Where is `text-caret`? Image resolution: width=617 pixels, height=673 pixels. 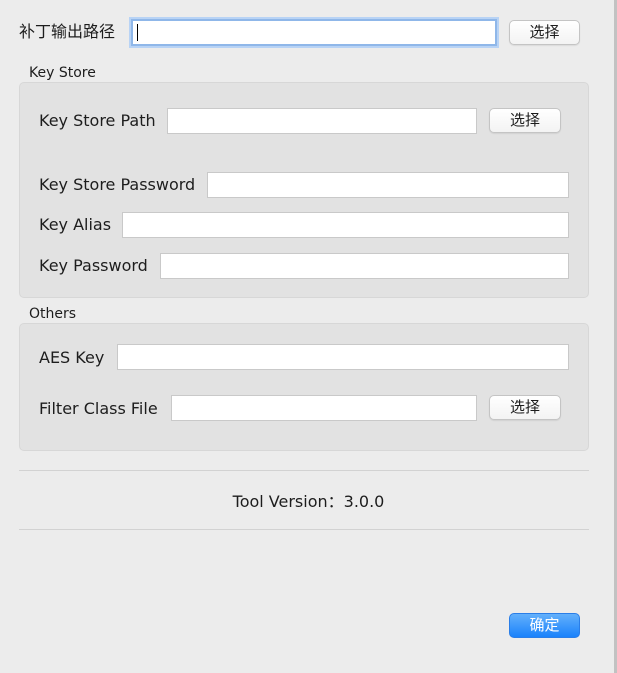
text-caret is located at coordinates (137, 32).